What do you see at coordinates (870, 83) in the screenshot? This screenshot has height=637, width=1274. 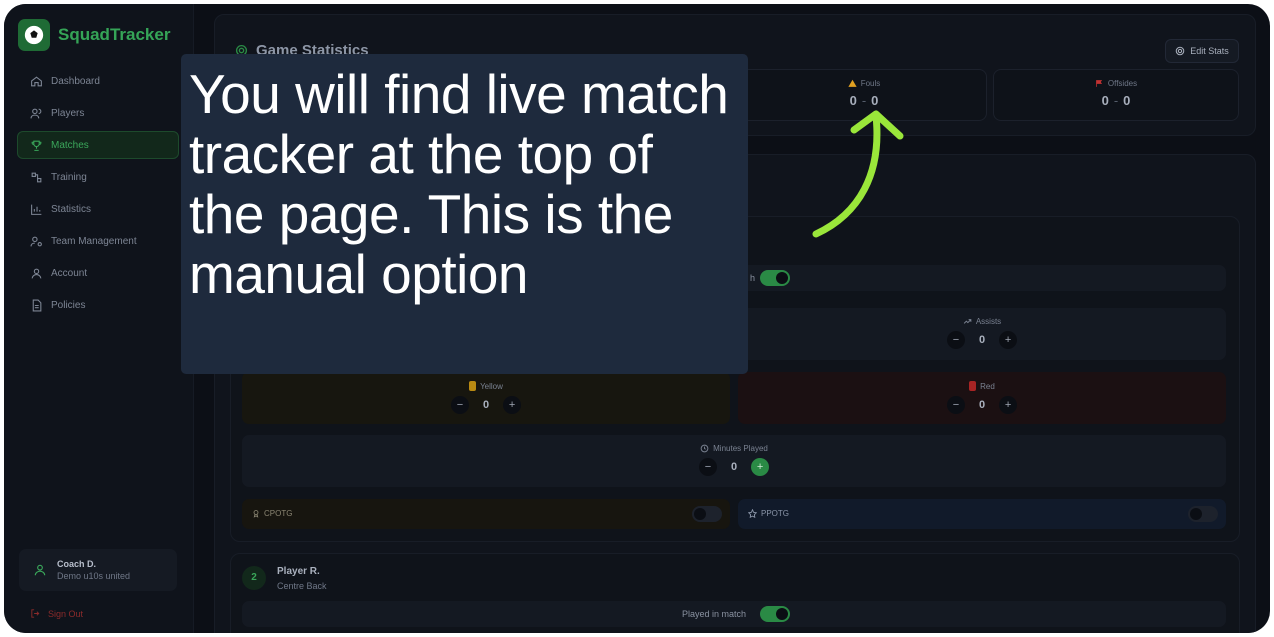 I see `fouls-label: Fouls` at bounding box center [870, 83].